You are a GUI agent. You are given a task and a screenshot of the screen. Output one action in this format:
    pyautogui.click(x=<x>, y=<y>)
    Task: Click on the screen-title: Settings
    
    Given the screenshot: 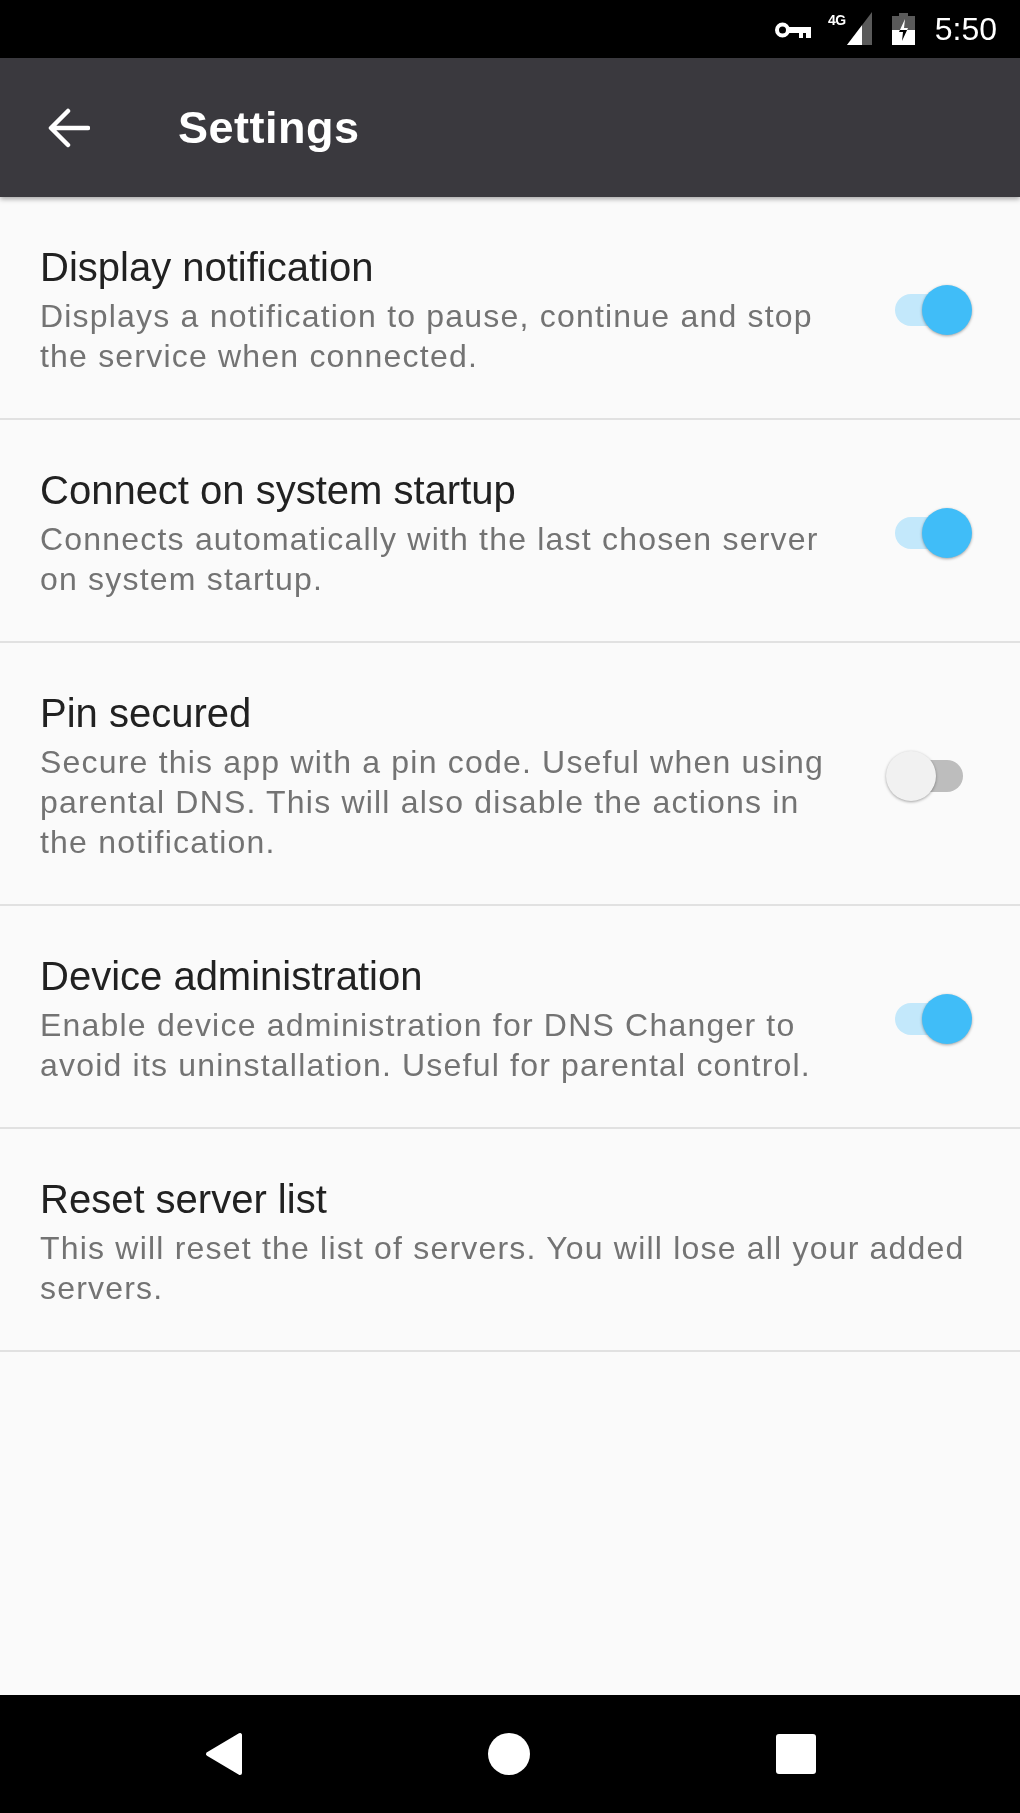 What is the action you would take?
    pyautogui.click(x=269, y=127)
    